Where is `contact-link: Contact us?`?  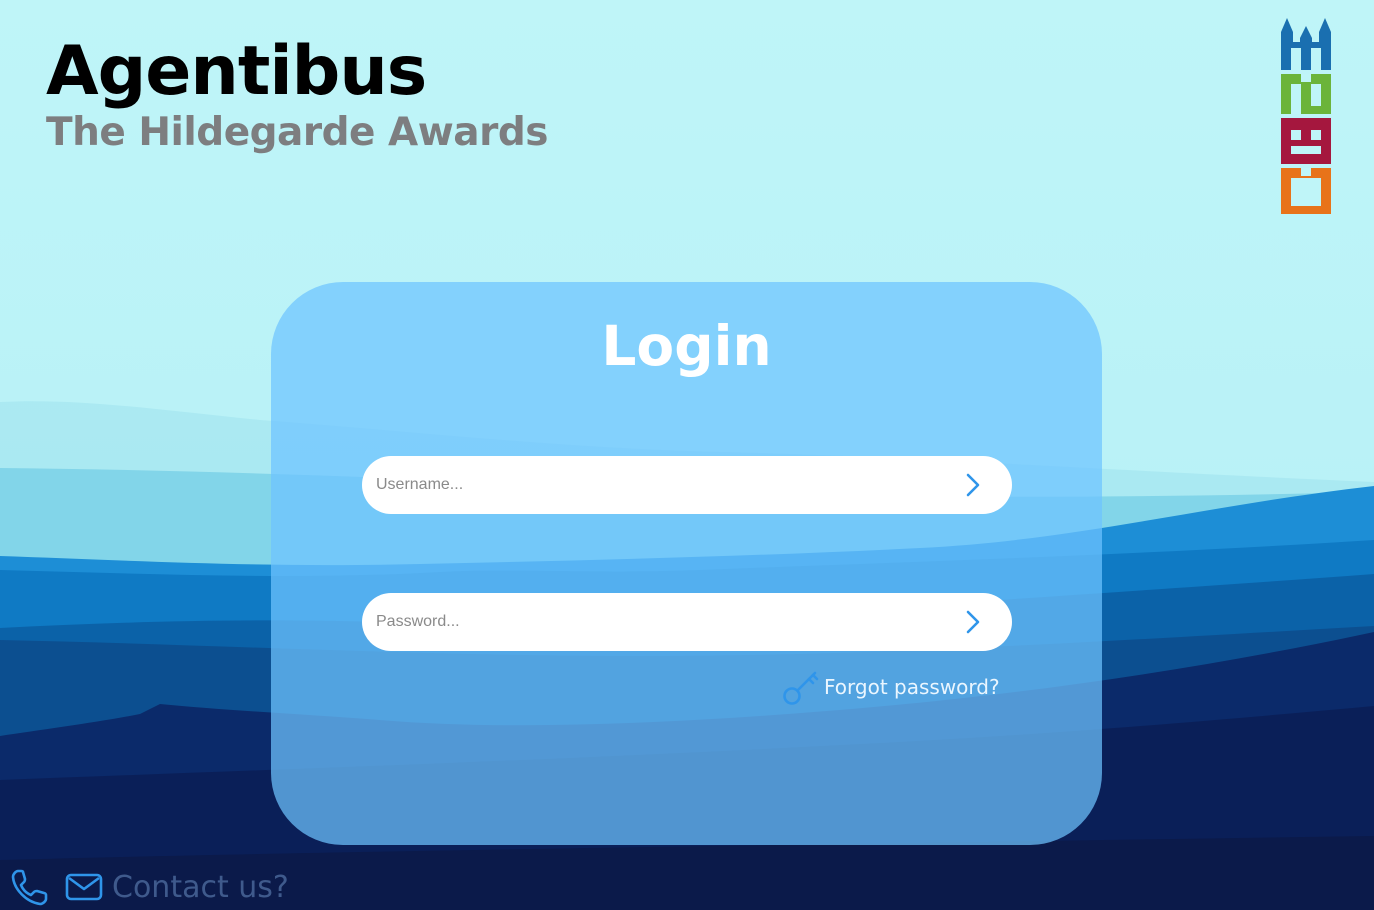 contact-link: Contact us? is located at coordinates (200, 887).